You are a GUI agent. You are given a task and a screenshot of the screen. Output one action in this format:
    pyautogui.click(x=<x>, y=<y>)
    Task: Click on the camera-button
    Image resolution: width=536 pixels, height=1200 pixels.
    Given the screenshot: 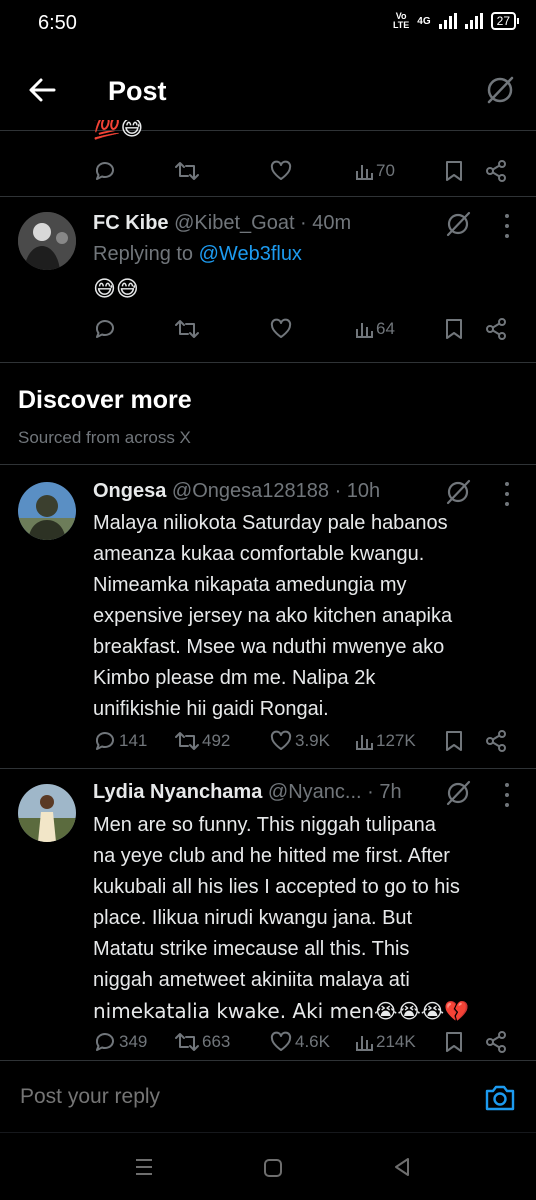 What is the action you would take?
    pyautogui.click(x=500, y=1098)
    